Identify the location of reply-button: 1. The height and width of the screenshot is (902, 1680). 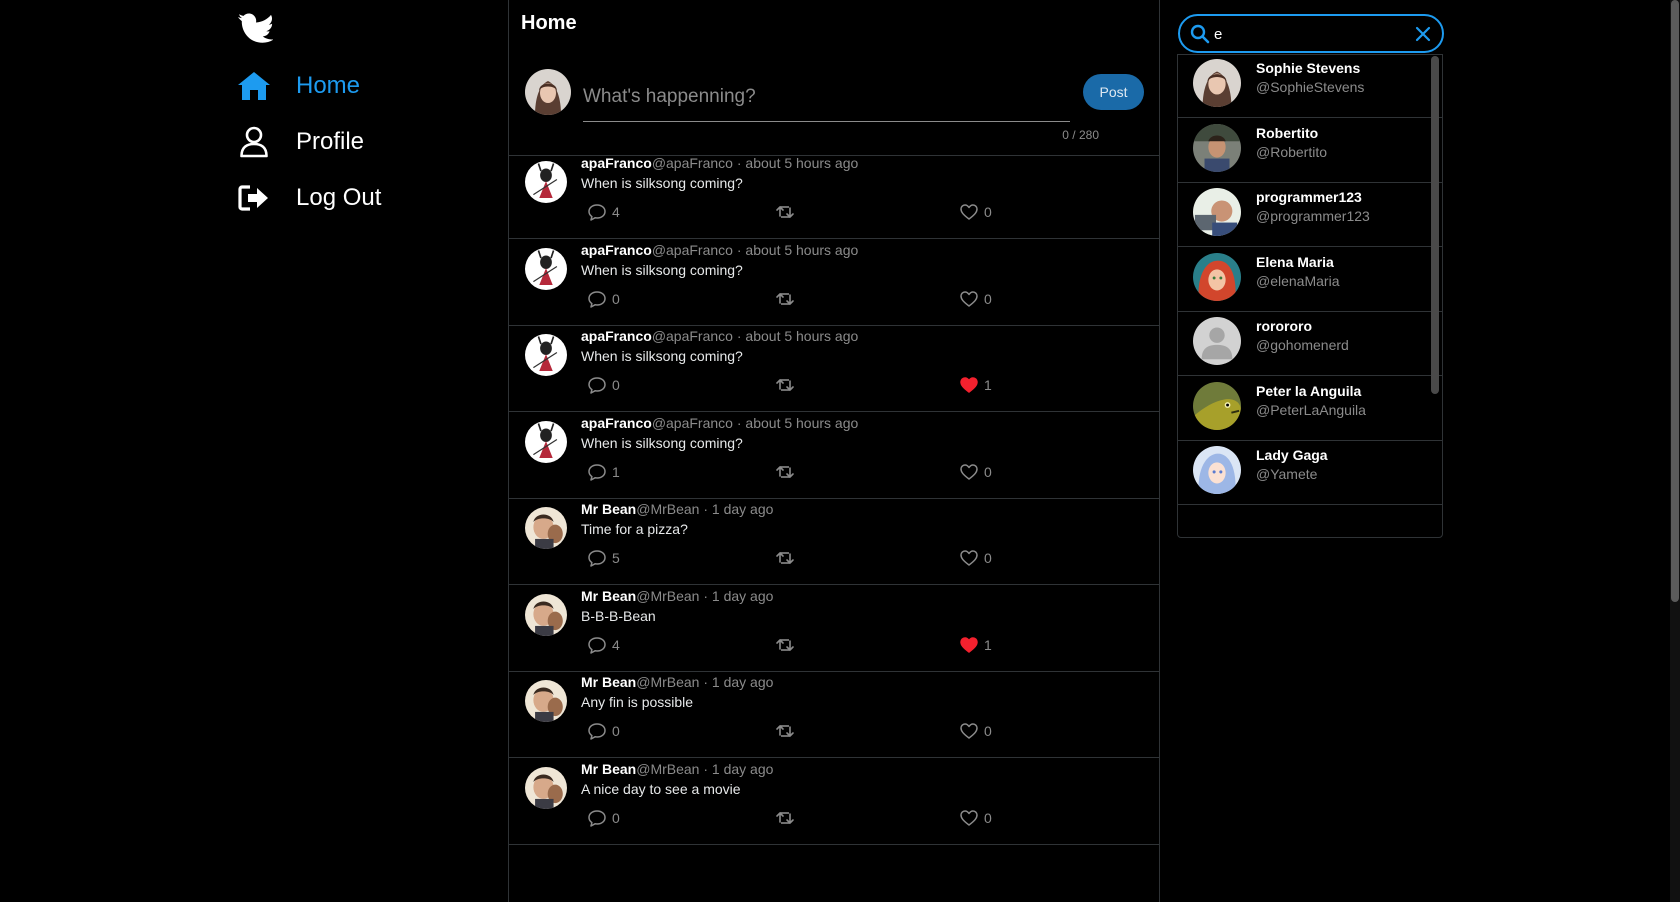
(603, 472).